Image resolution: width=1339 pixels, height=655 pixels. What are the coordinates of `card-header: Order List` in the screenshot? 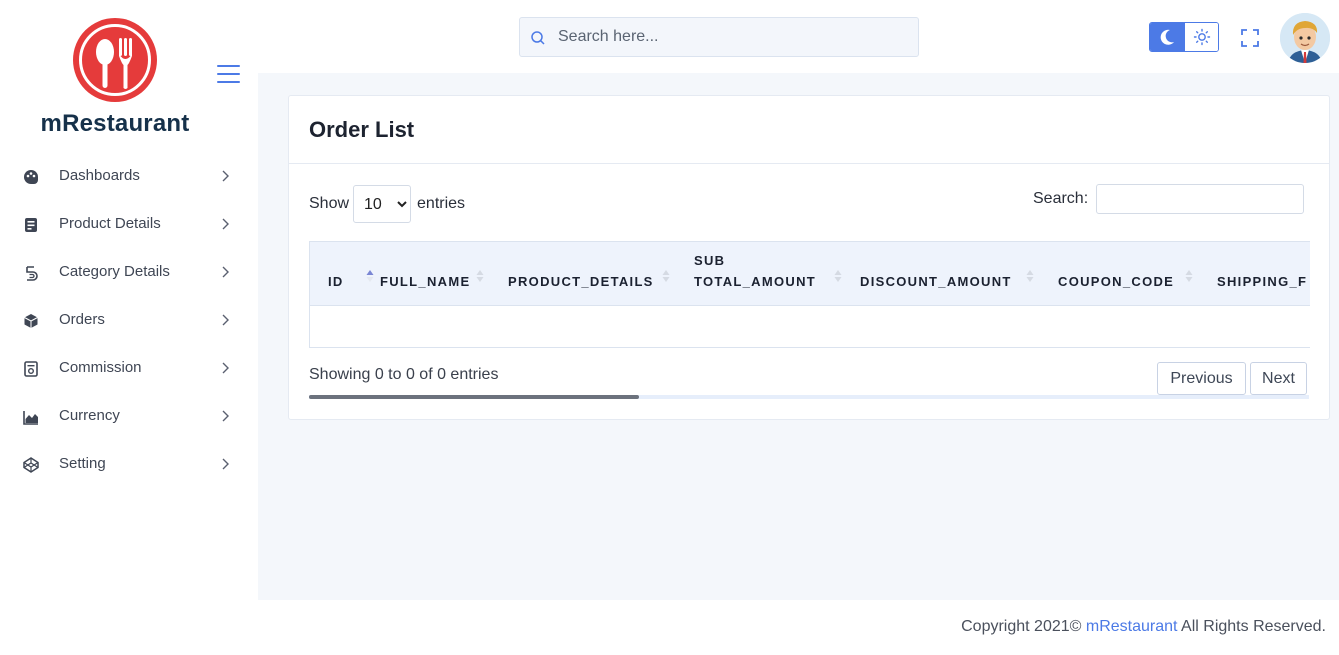 It's located at (809, 130).